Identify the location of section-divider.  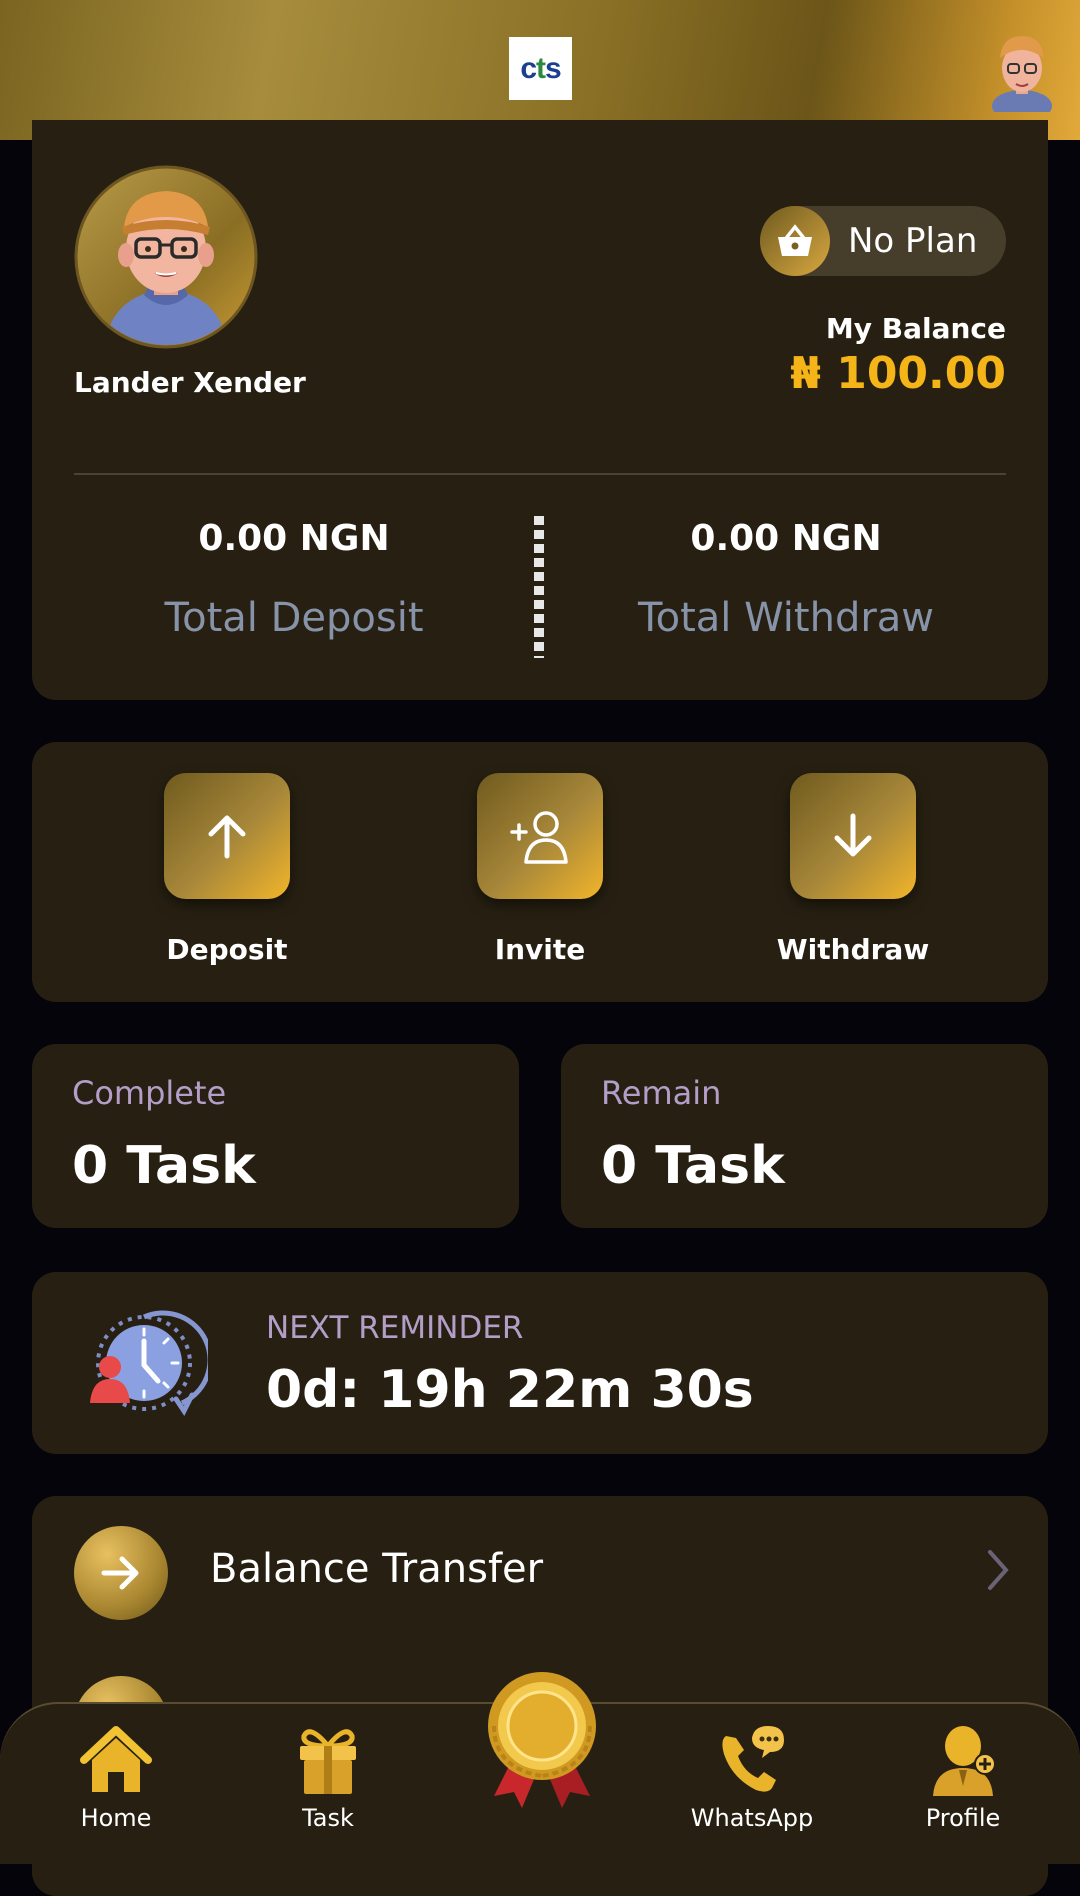
(540, 474).